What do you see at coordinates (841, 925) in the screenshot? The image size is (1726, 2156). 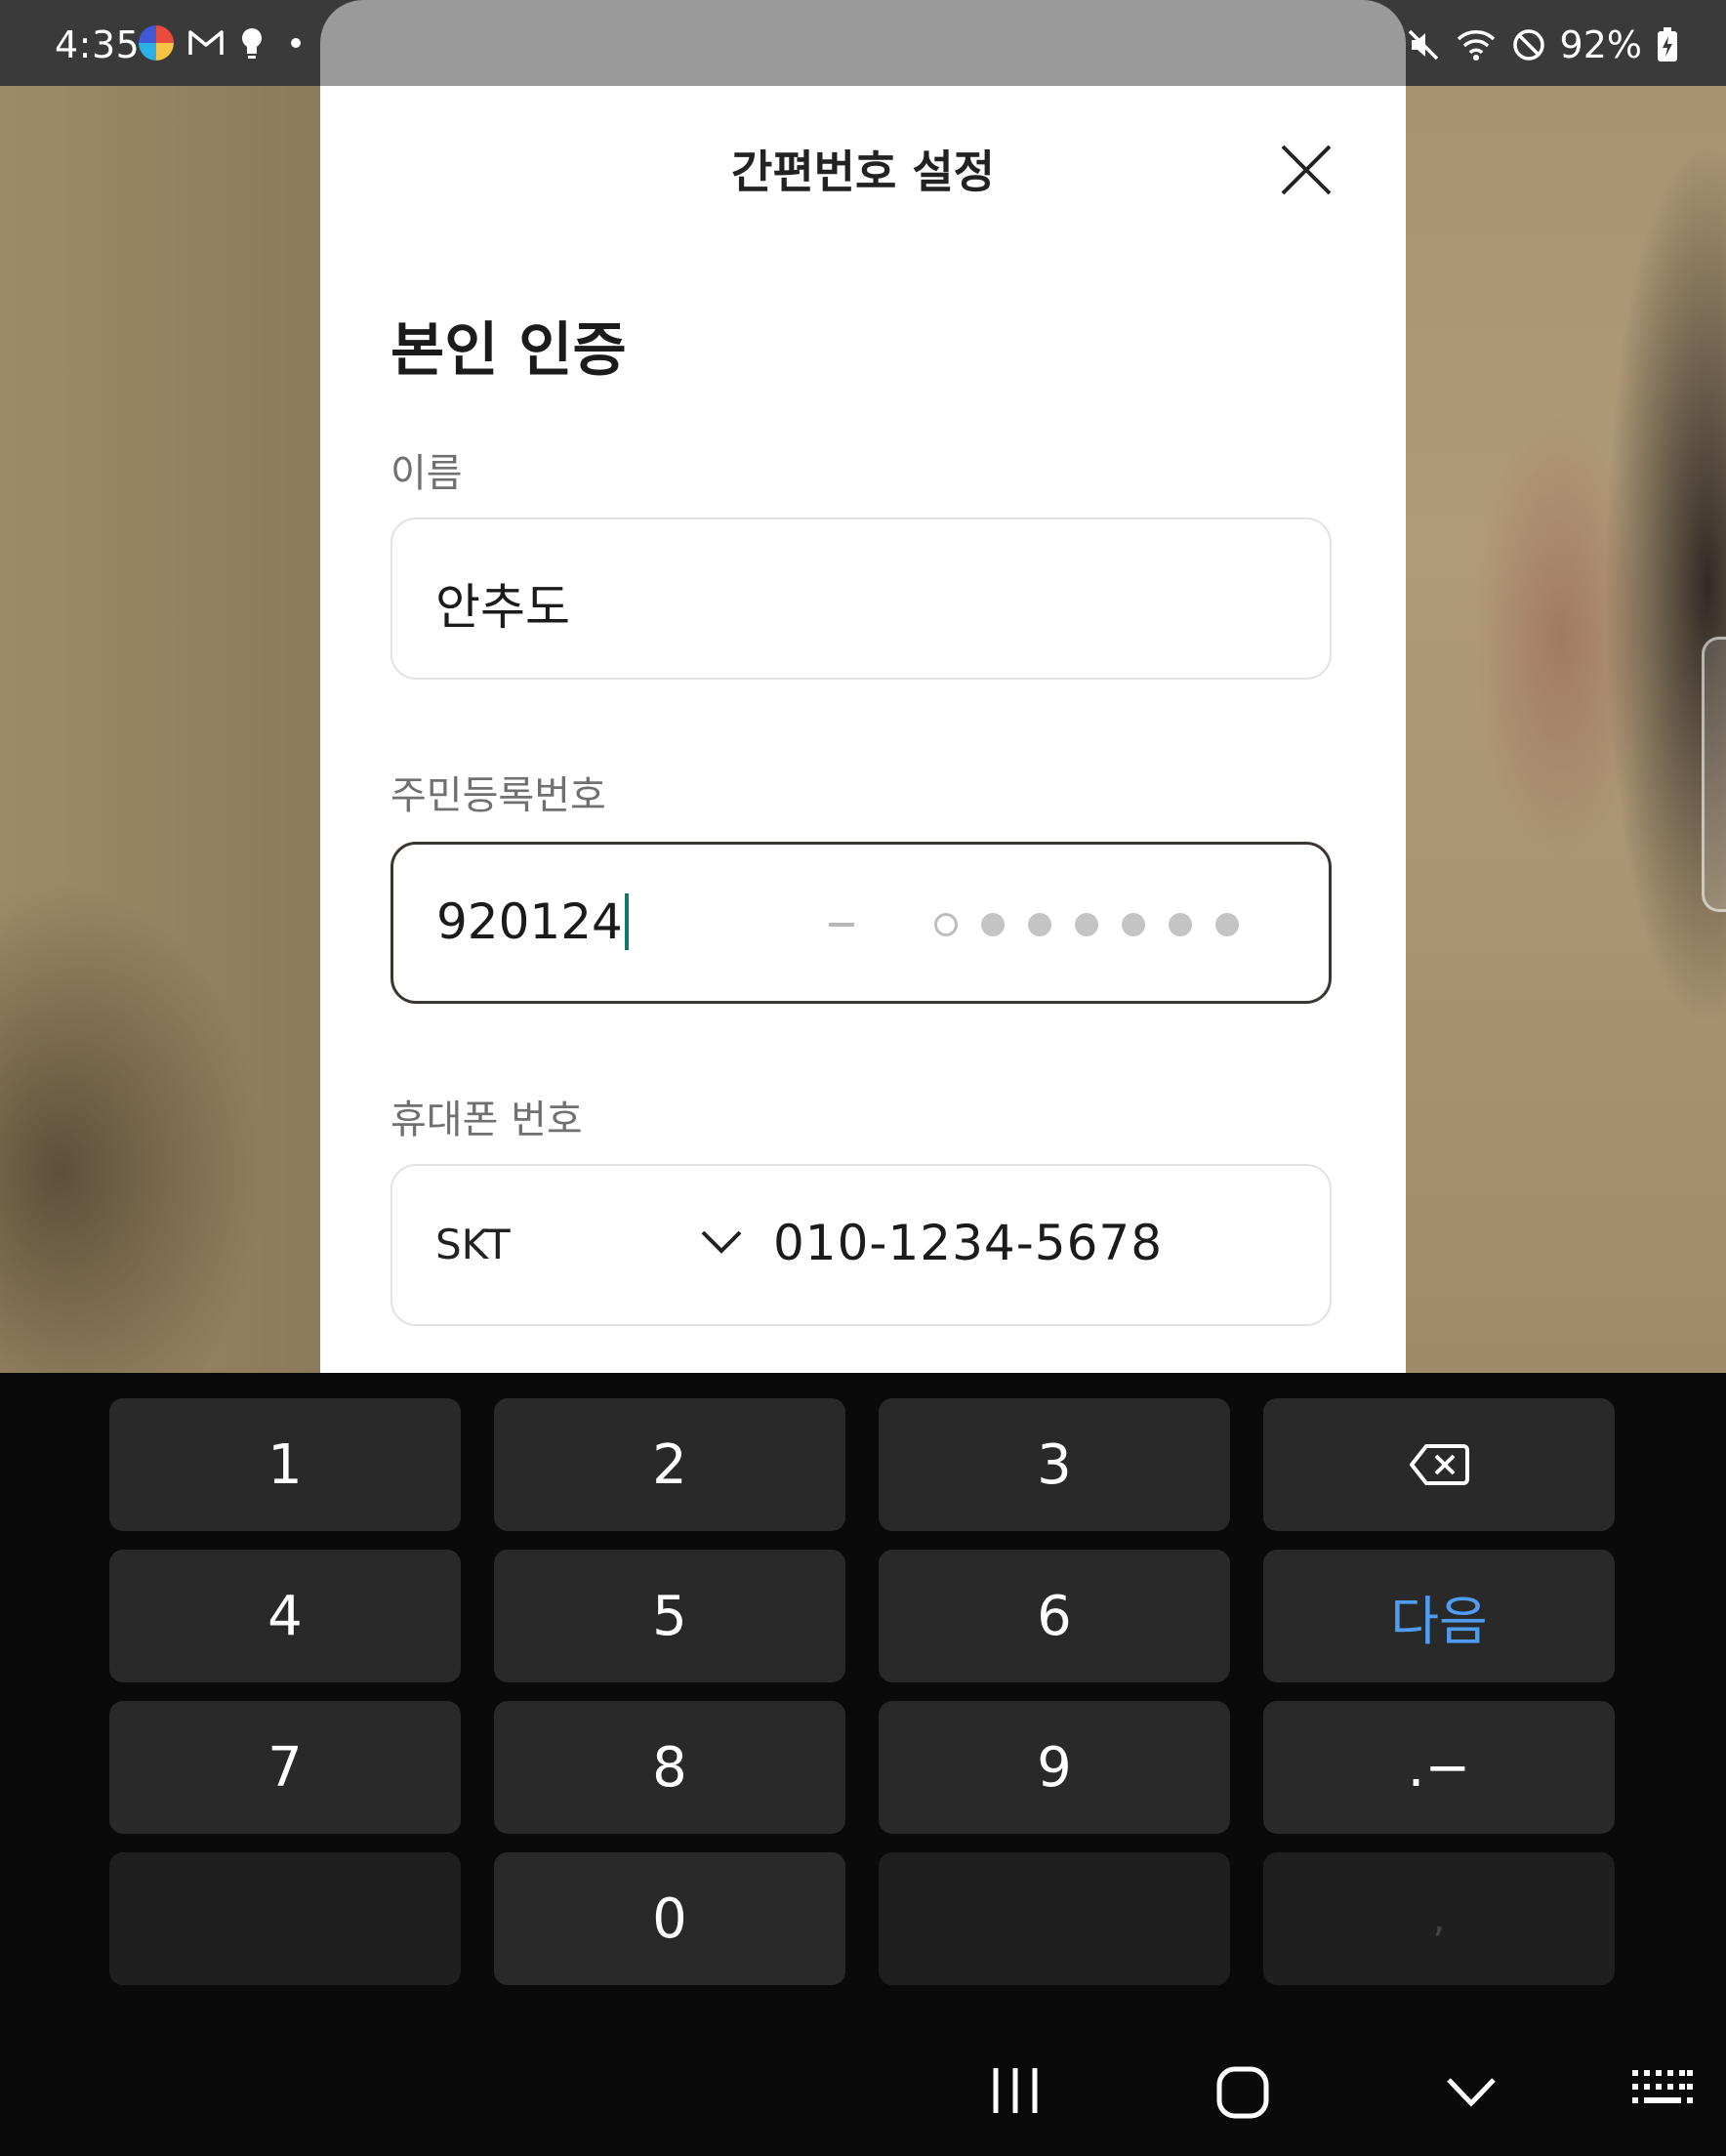 I see `rrn-separator` at bounding box center [841, 925].